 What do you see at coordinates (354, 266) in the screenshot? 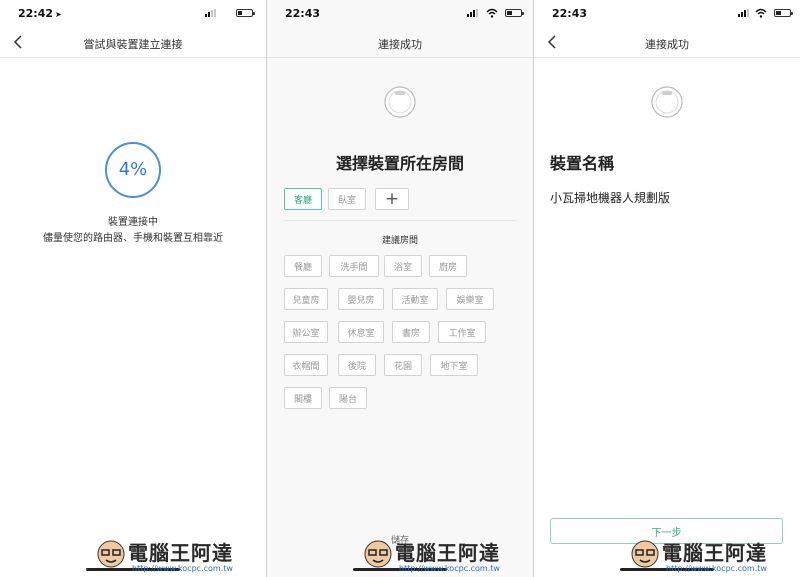
I see `suggested-room-chip: 洗手間` at bounding box center [354, 266].